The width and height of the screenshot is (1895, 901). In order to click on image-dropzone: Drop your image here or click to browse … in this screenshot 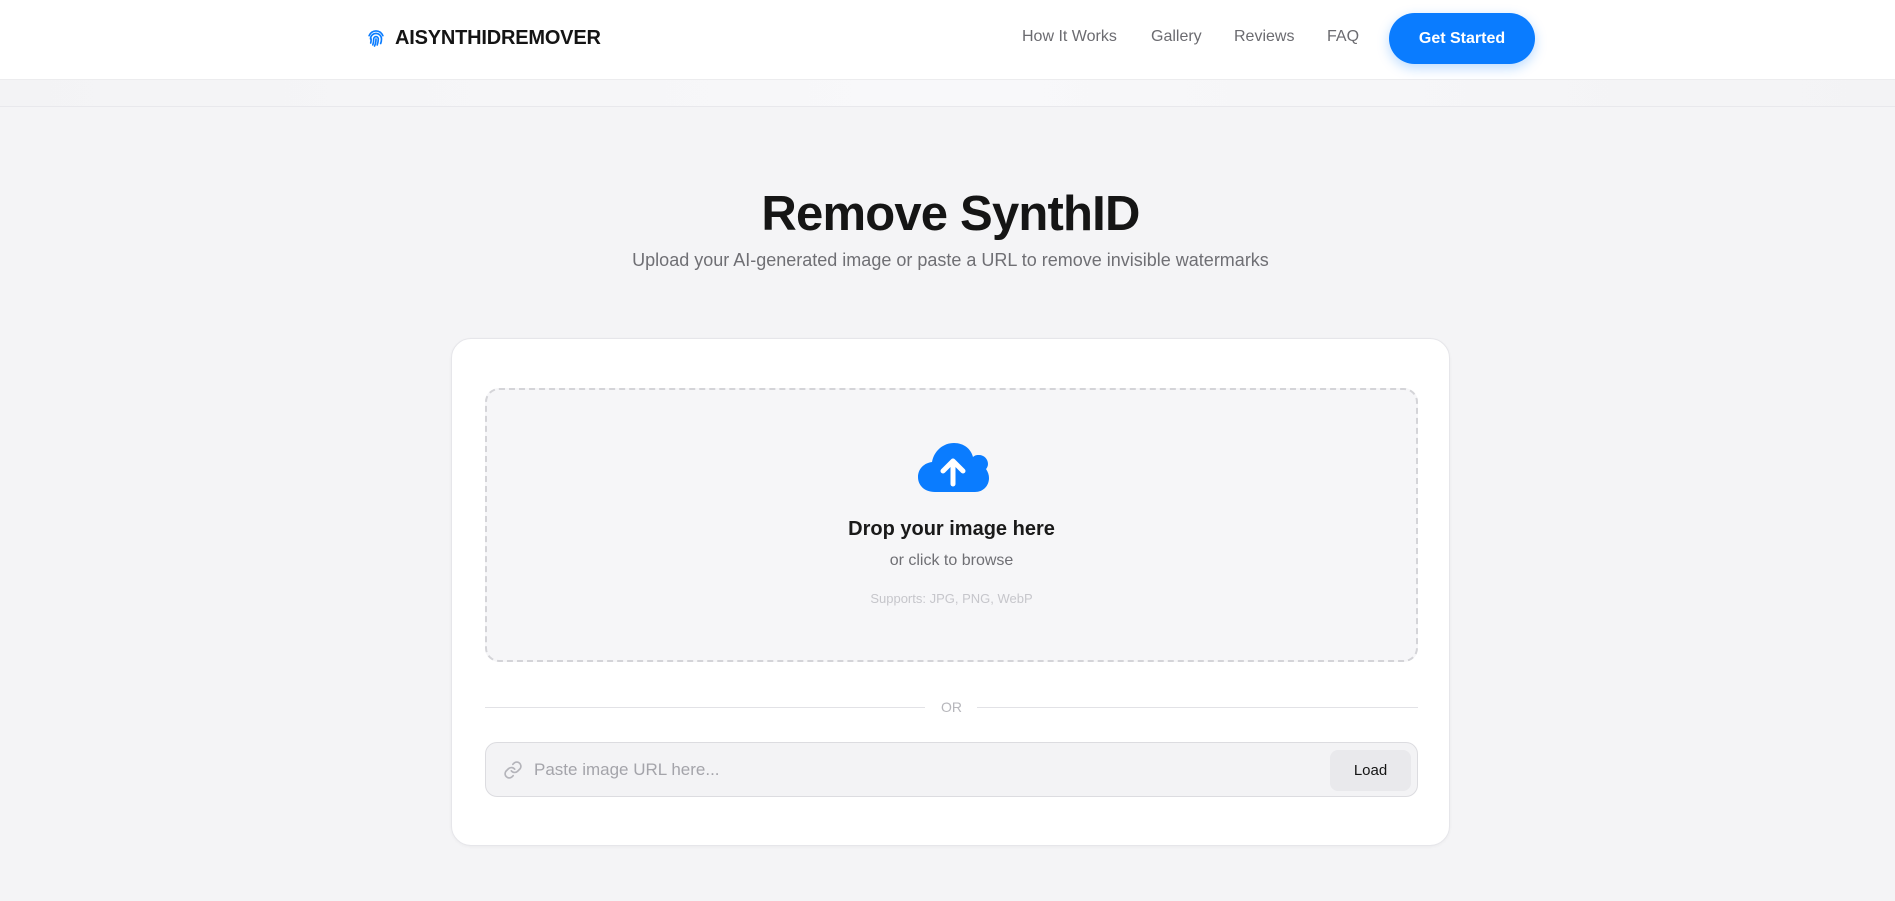, I will do `click(951, 525)`.